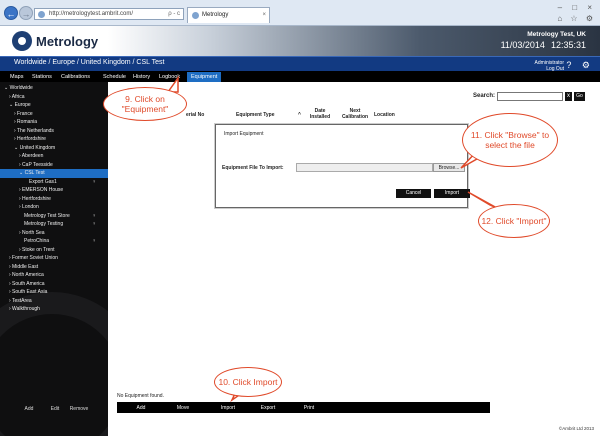 Image resolution: width=600 pixels, height=436 pixels. Describe the element at coordinates (54, 114) in the screenshot. I see `tree-item: › France` at that location.